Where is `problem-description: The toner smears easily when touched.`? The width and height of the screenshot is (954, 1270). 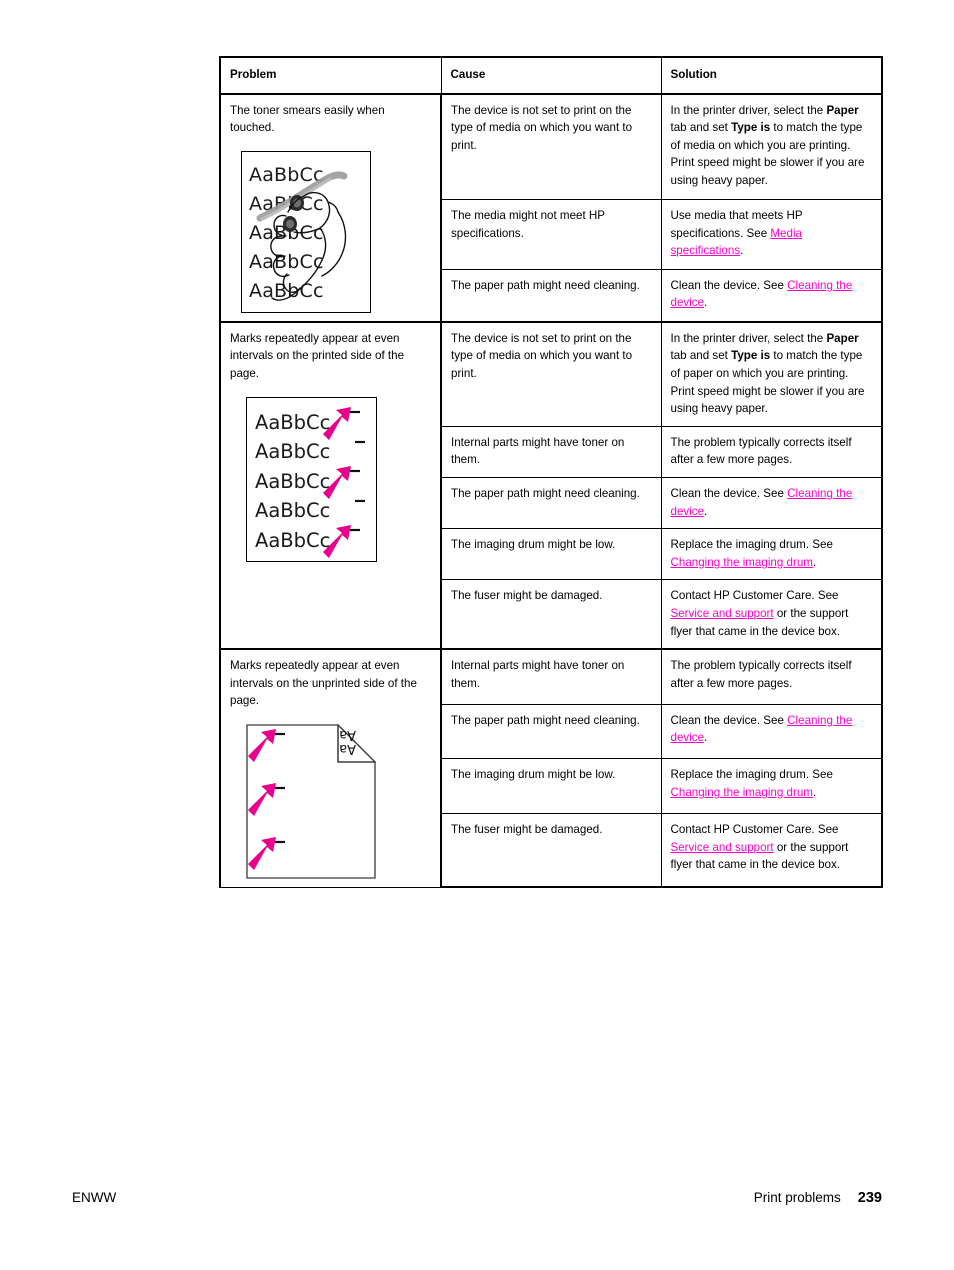
problem-description: The toner smears easily when touched. is located at coordinates (307, 119).